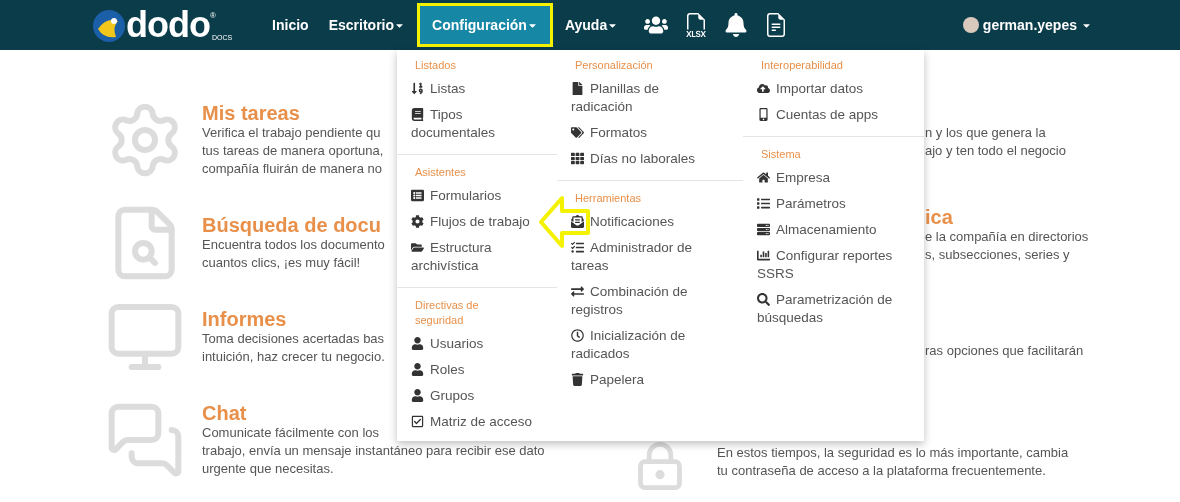 Image resolution: width=1180 pixels, height=502 pixels. I want to click on card-description: ras opciones que facilitarán, so click(1004, 351).